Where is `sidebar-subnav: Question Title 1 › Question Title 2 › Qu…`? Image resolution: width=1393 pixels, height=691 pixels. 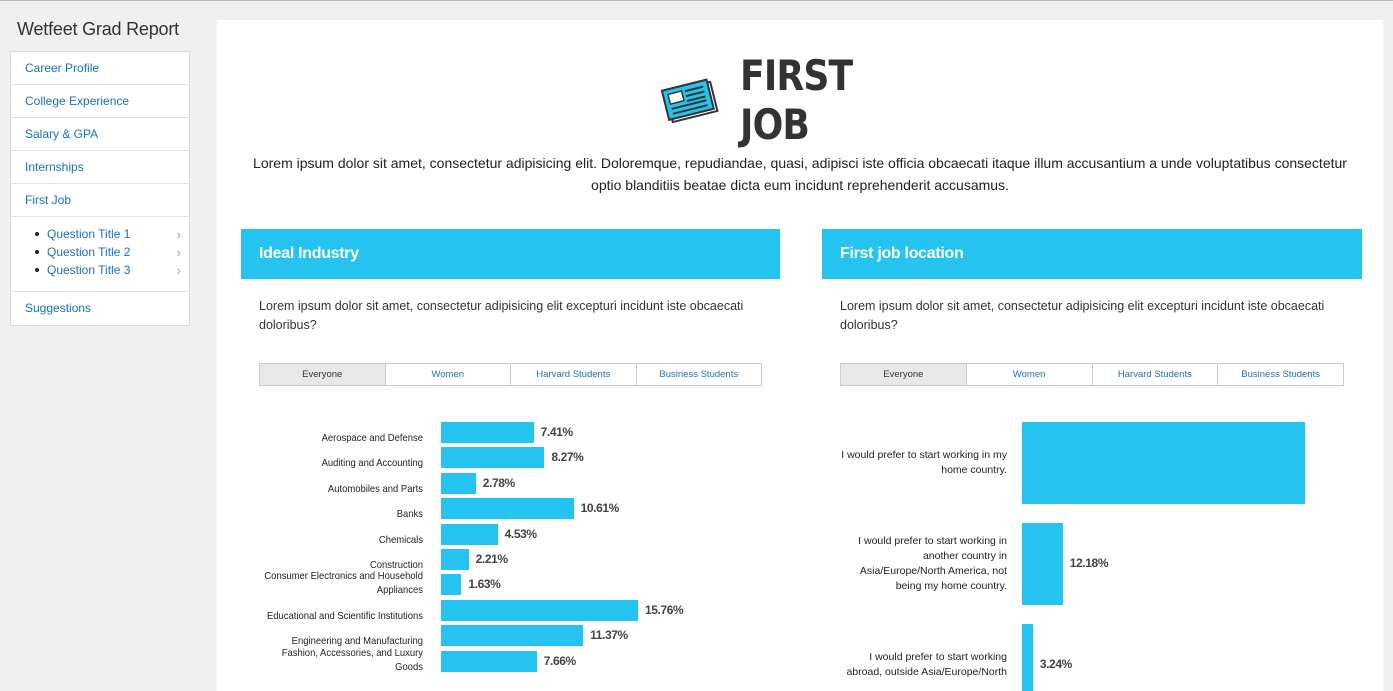 sidebar-subnav: Question Title 1 › Question Title 2 › Qu… is located at coordinates (100, 254).